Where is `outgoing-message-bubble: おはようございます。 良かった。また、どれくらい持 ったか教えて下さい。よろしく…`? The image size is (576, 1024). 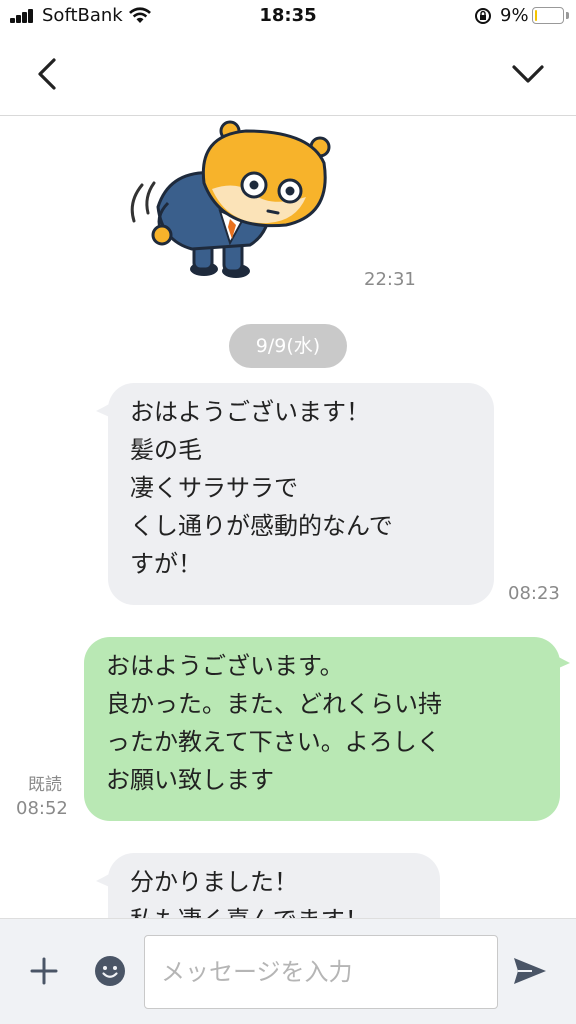
outgoing-message-bubble: おはようございます。 良かった。また、どれくらい持 ったか教えて下さい。よろしく… is located at coordinates (322, 729).